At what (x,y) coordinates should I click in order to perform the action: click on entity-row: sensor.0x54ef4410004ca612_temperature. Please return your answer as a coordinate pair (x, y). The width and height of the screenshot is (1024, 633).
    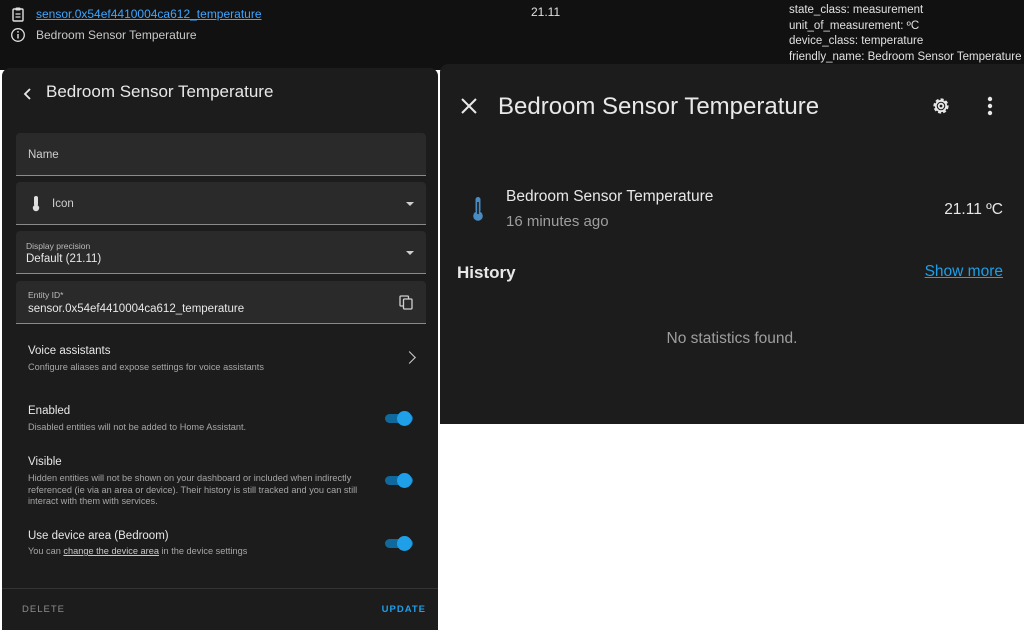
    Looking at the image, I should click on (136, 14).